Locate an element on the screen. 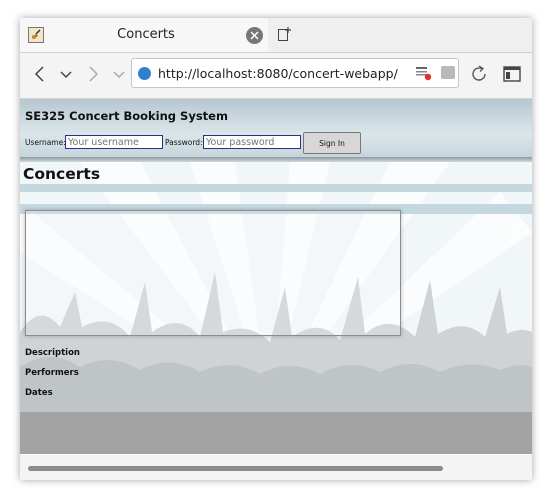 The image size is (552, 500). performers-label: Performers is located at coordinates (52, 373).